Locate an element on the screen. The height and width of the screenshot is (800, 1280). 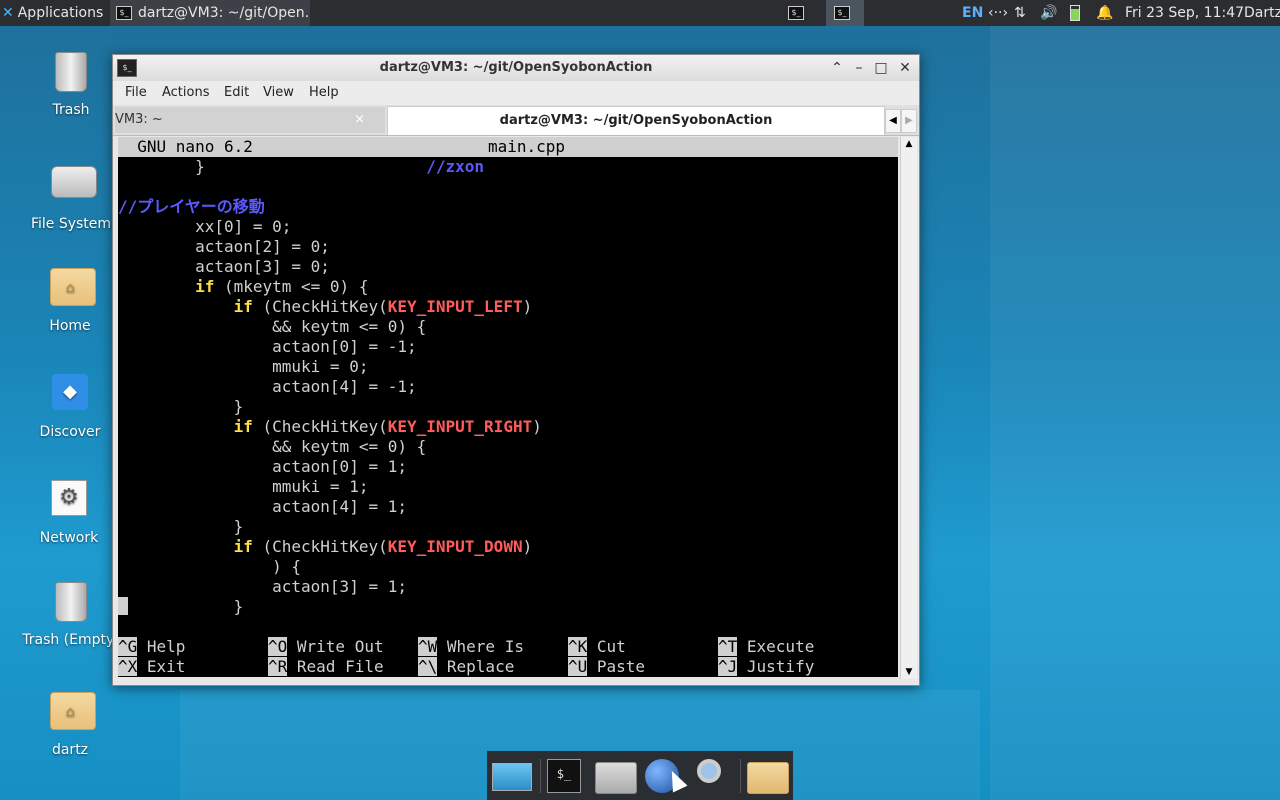
vertical-scrollbar: ▲ ▼ is located at coordinates (908, 408).